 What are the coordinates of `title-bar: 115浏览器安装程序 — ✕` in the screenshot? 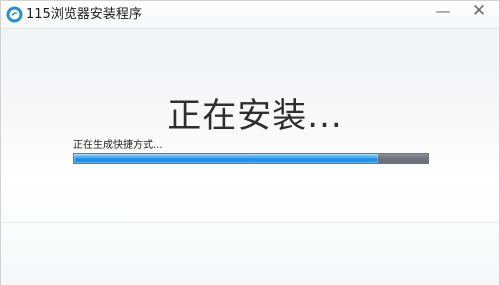 It's located at (250, 15).